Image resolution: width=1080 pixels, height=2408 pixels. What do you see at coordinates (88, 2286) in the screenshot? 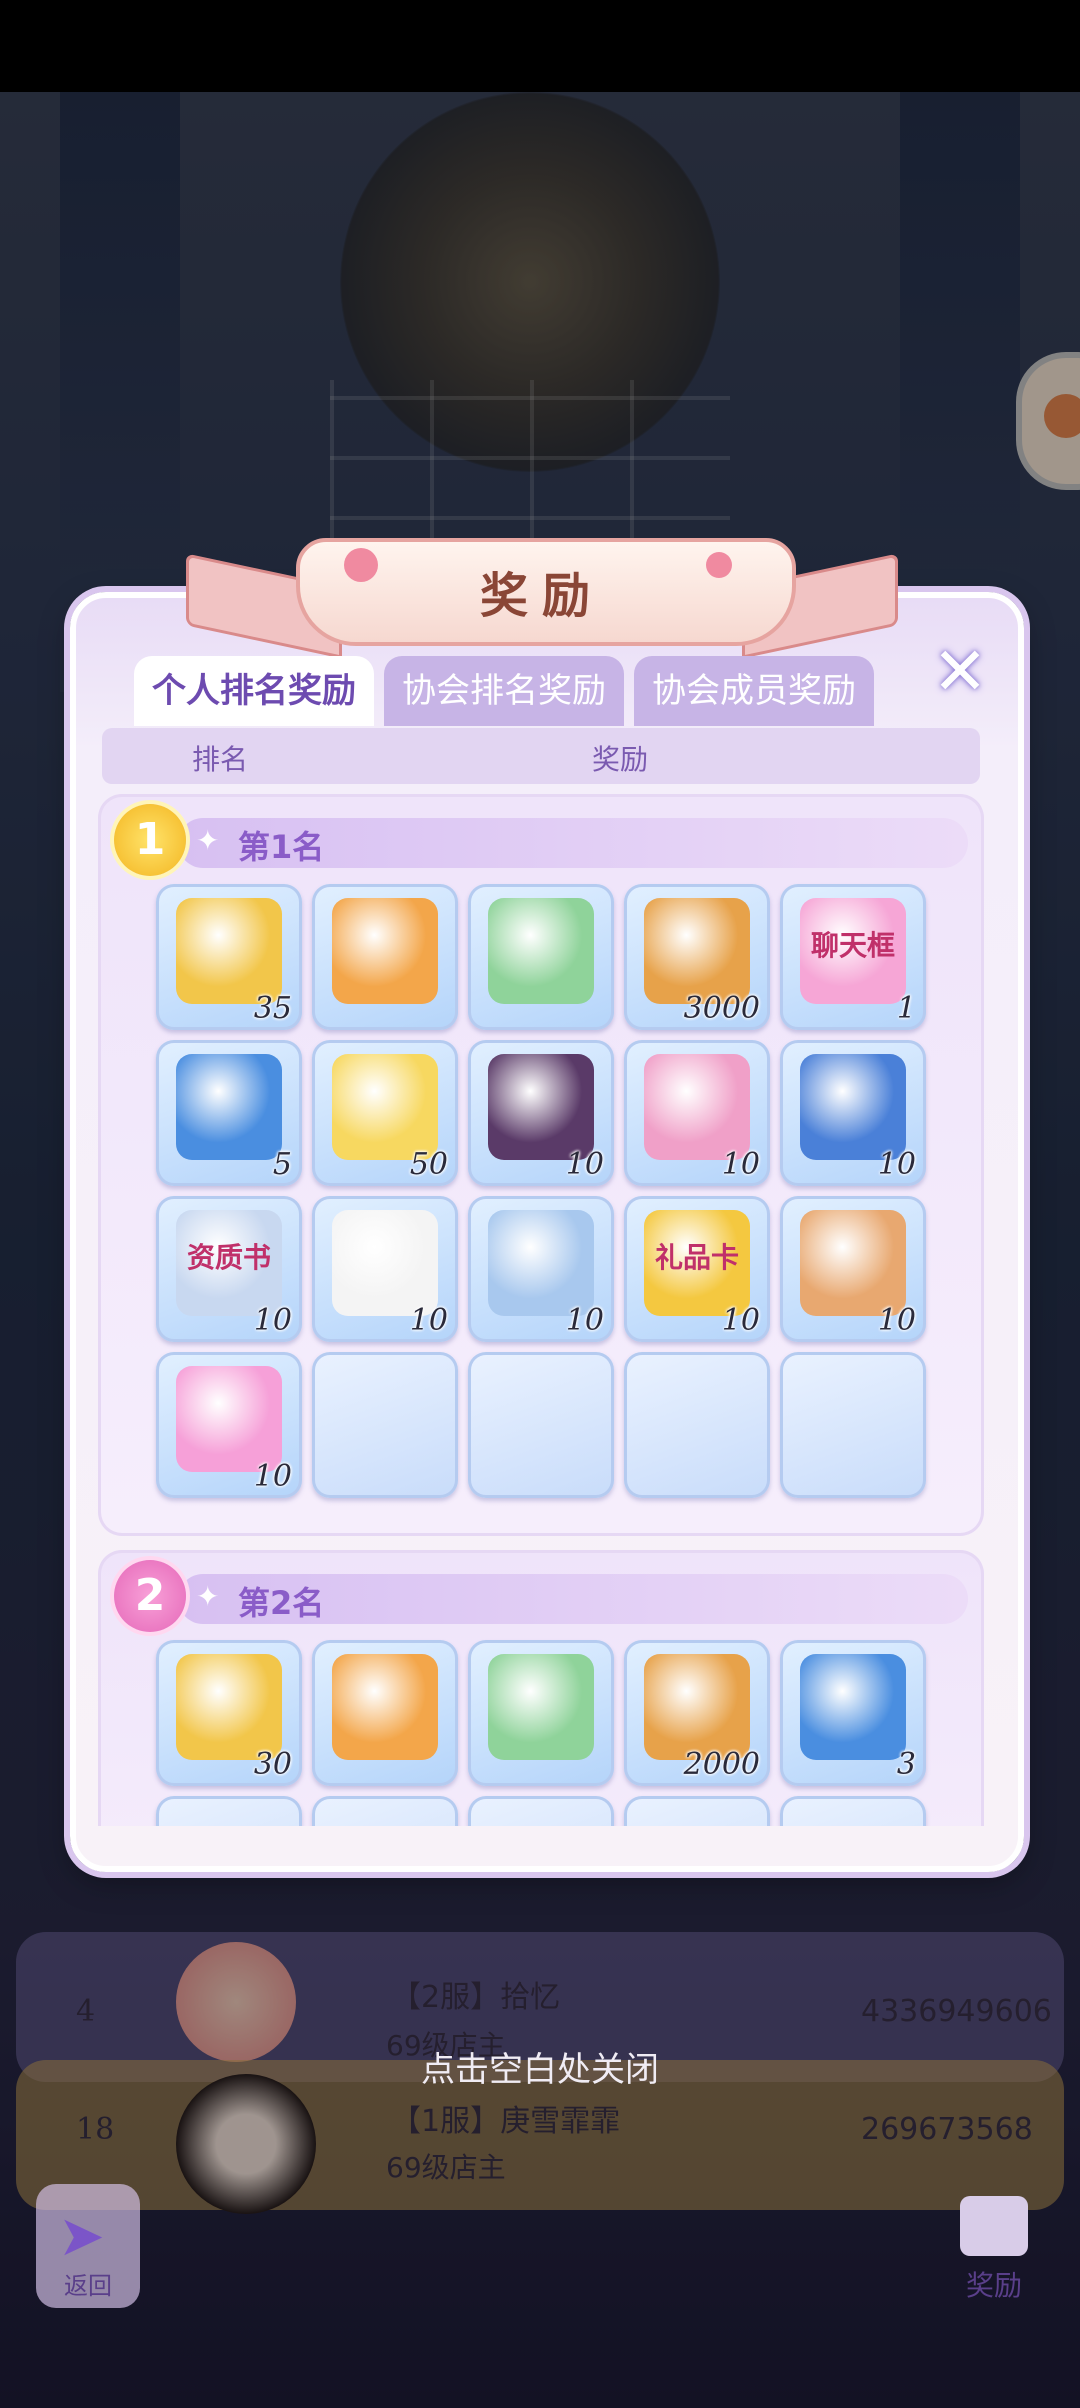
I see `back-label: 返回` at bounding box center [88, 2286].